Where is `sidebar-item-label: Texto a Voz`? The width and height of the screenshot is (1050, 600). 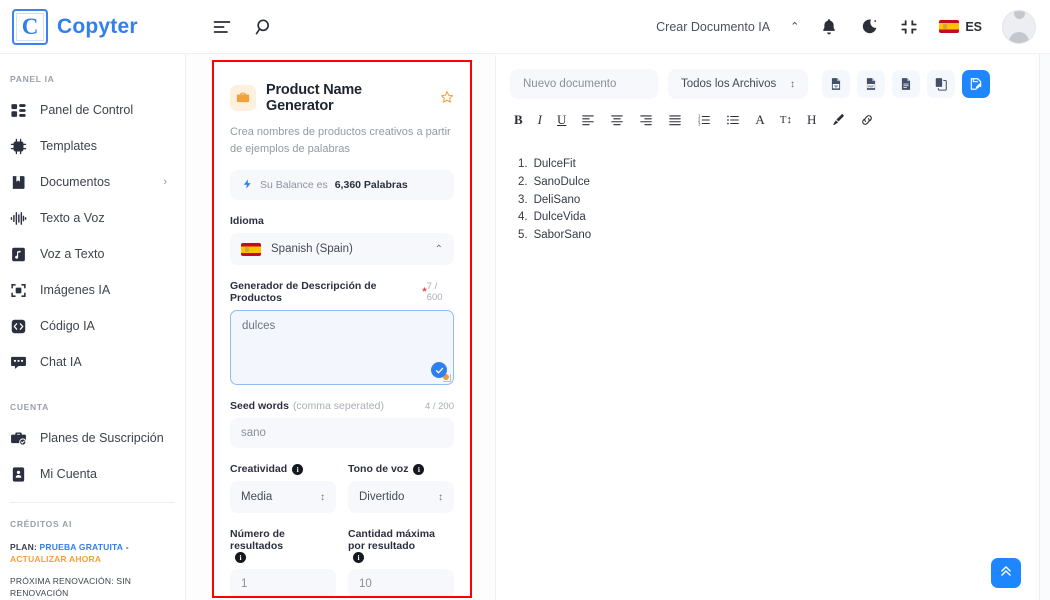
sidebar-item-label: Texto a Voz is located at coordinates (72, 218).